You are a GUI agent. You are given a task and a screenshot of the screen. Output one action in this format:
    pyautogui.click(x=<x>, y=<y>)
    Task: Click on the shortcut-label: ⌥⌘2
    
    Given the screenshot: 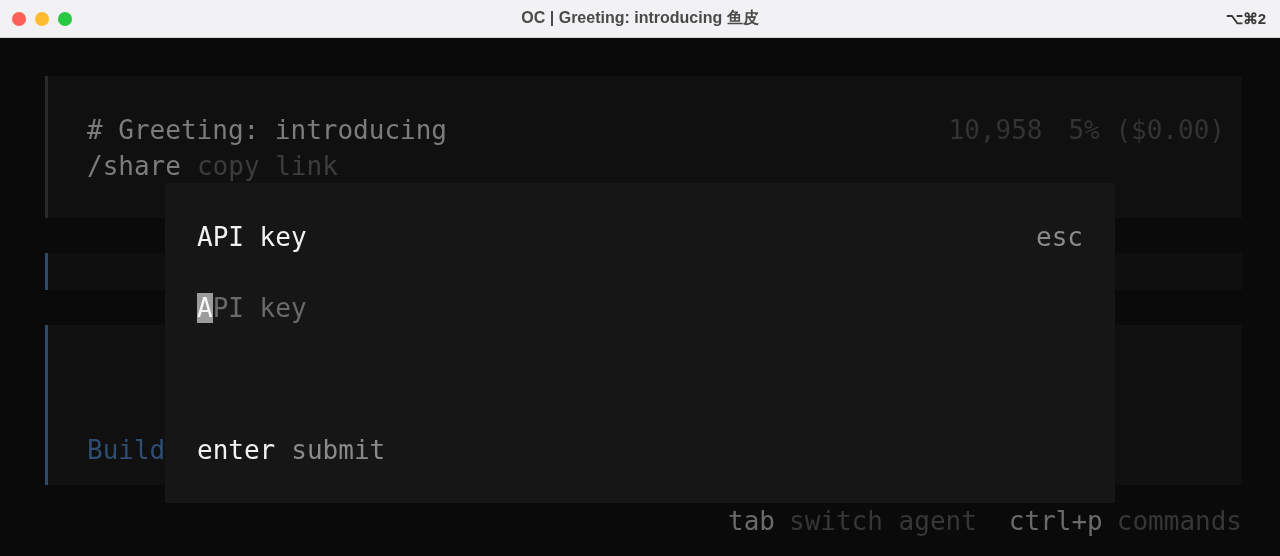 What is the action you would take?
    pyautogui.click(x=1246, y=18)
    